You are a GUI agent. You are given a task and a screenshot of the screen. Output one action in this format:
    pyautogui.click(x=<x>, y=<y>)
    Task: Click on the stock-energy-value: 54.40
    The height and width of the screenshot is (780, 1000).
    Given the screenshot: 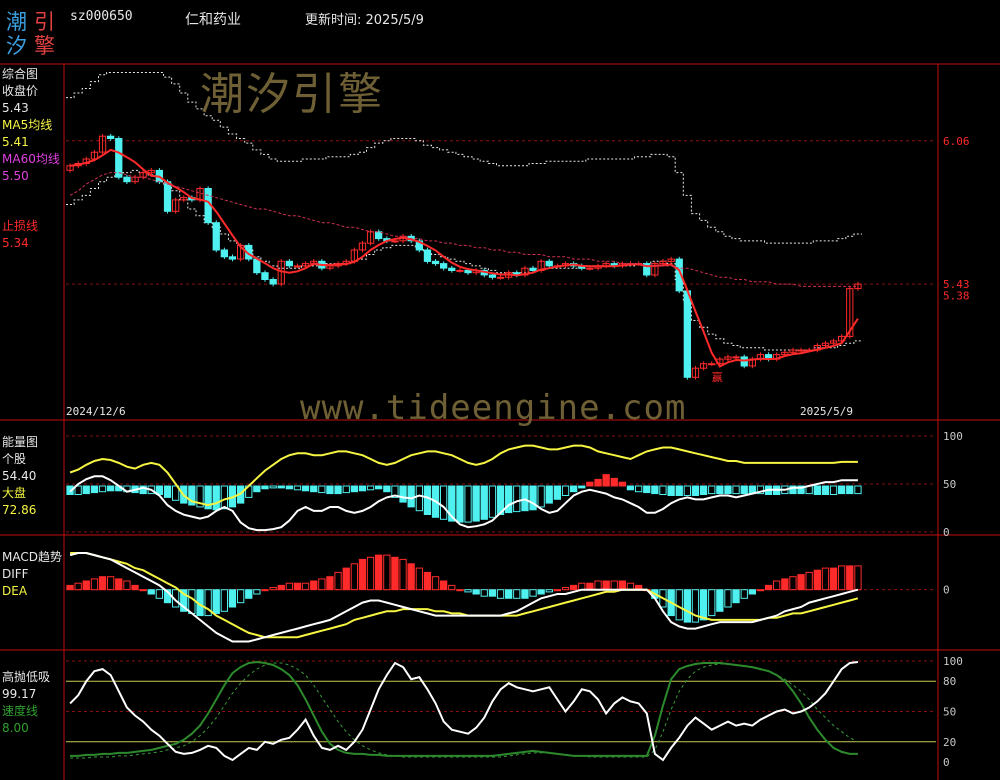 What is the action you would take?
    pyautogui.click(x=19, y=476)
    